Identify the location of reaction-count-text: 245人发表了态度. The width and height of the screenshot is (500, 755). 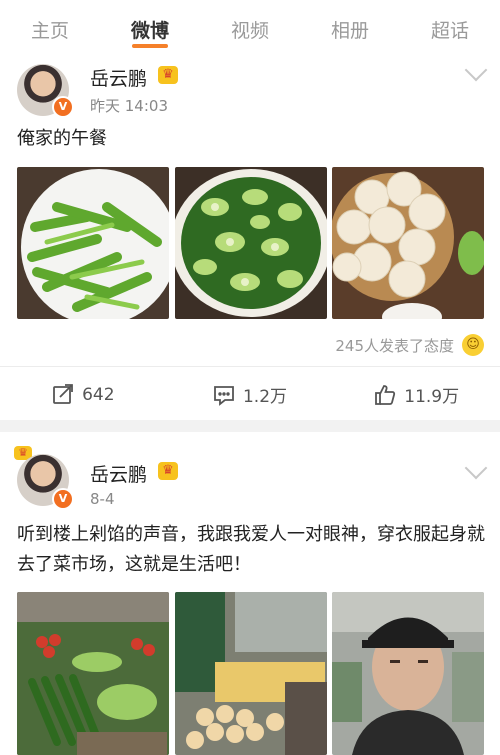
(394, 345).